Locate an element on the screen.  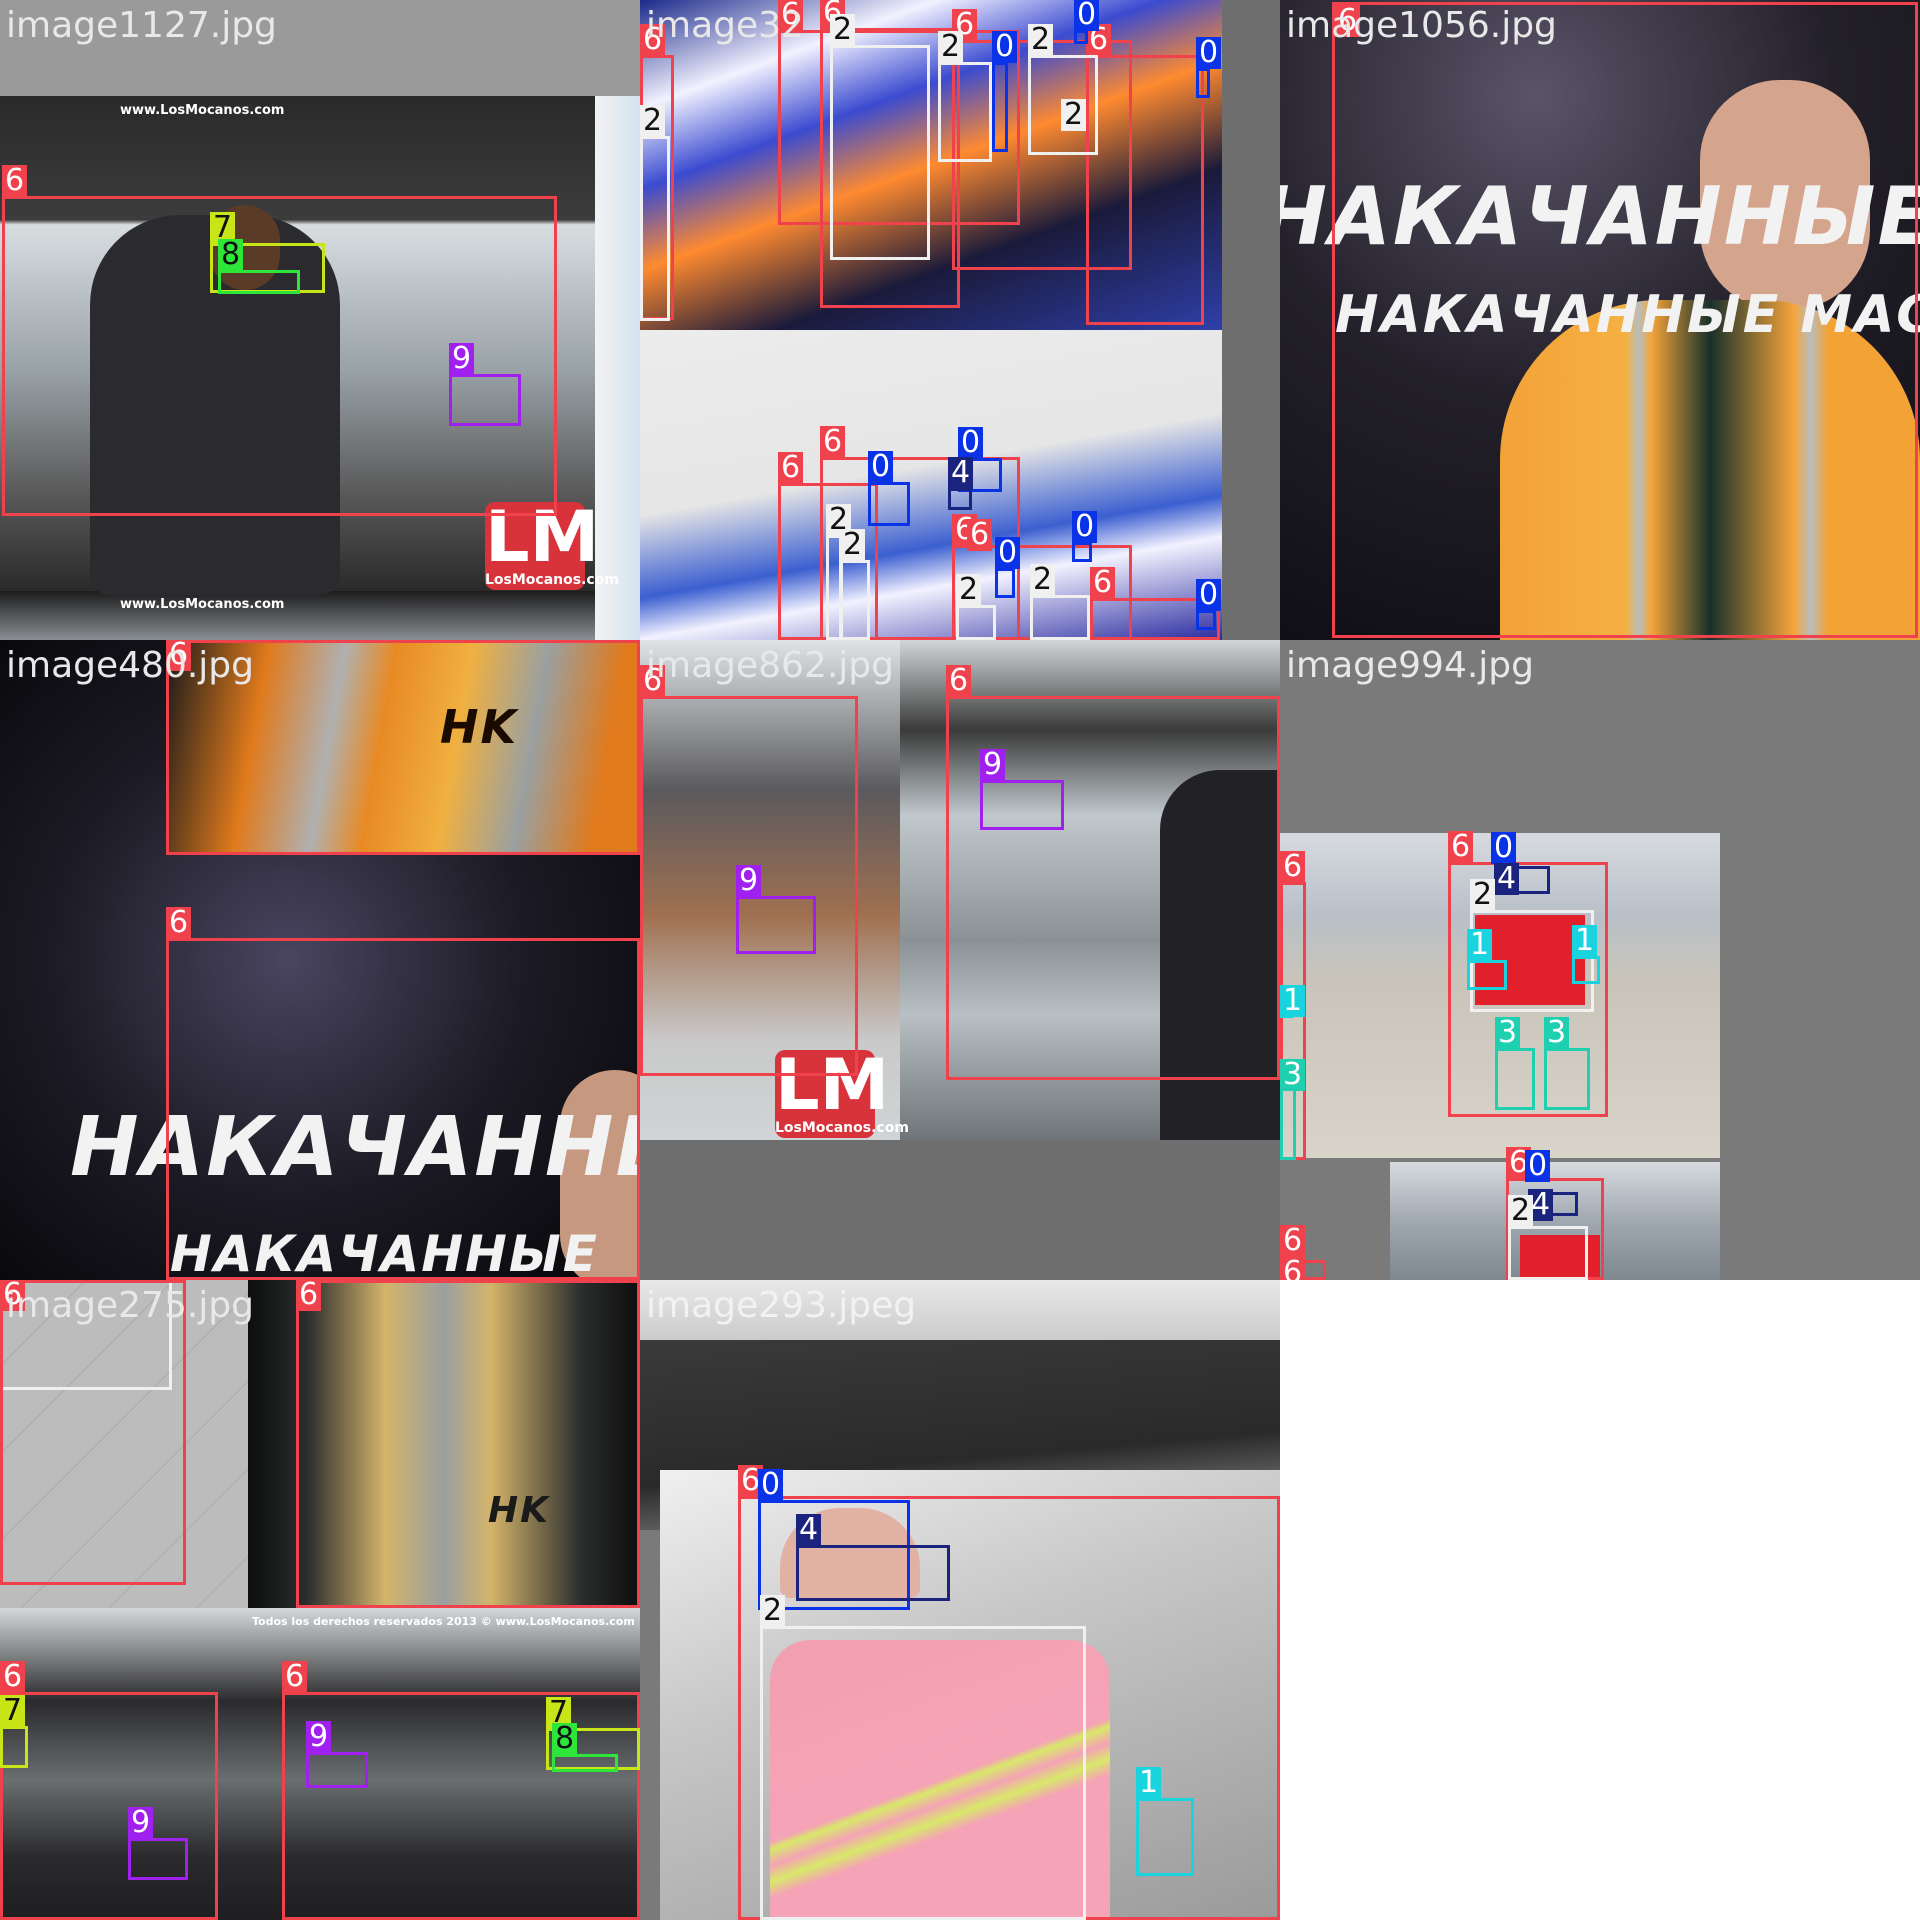
watermark-bottom: www.LosMocanos.com is located at coordinates (202, 604).